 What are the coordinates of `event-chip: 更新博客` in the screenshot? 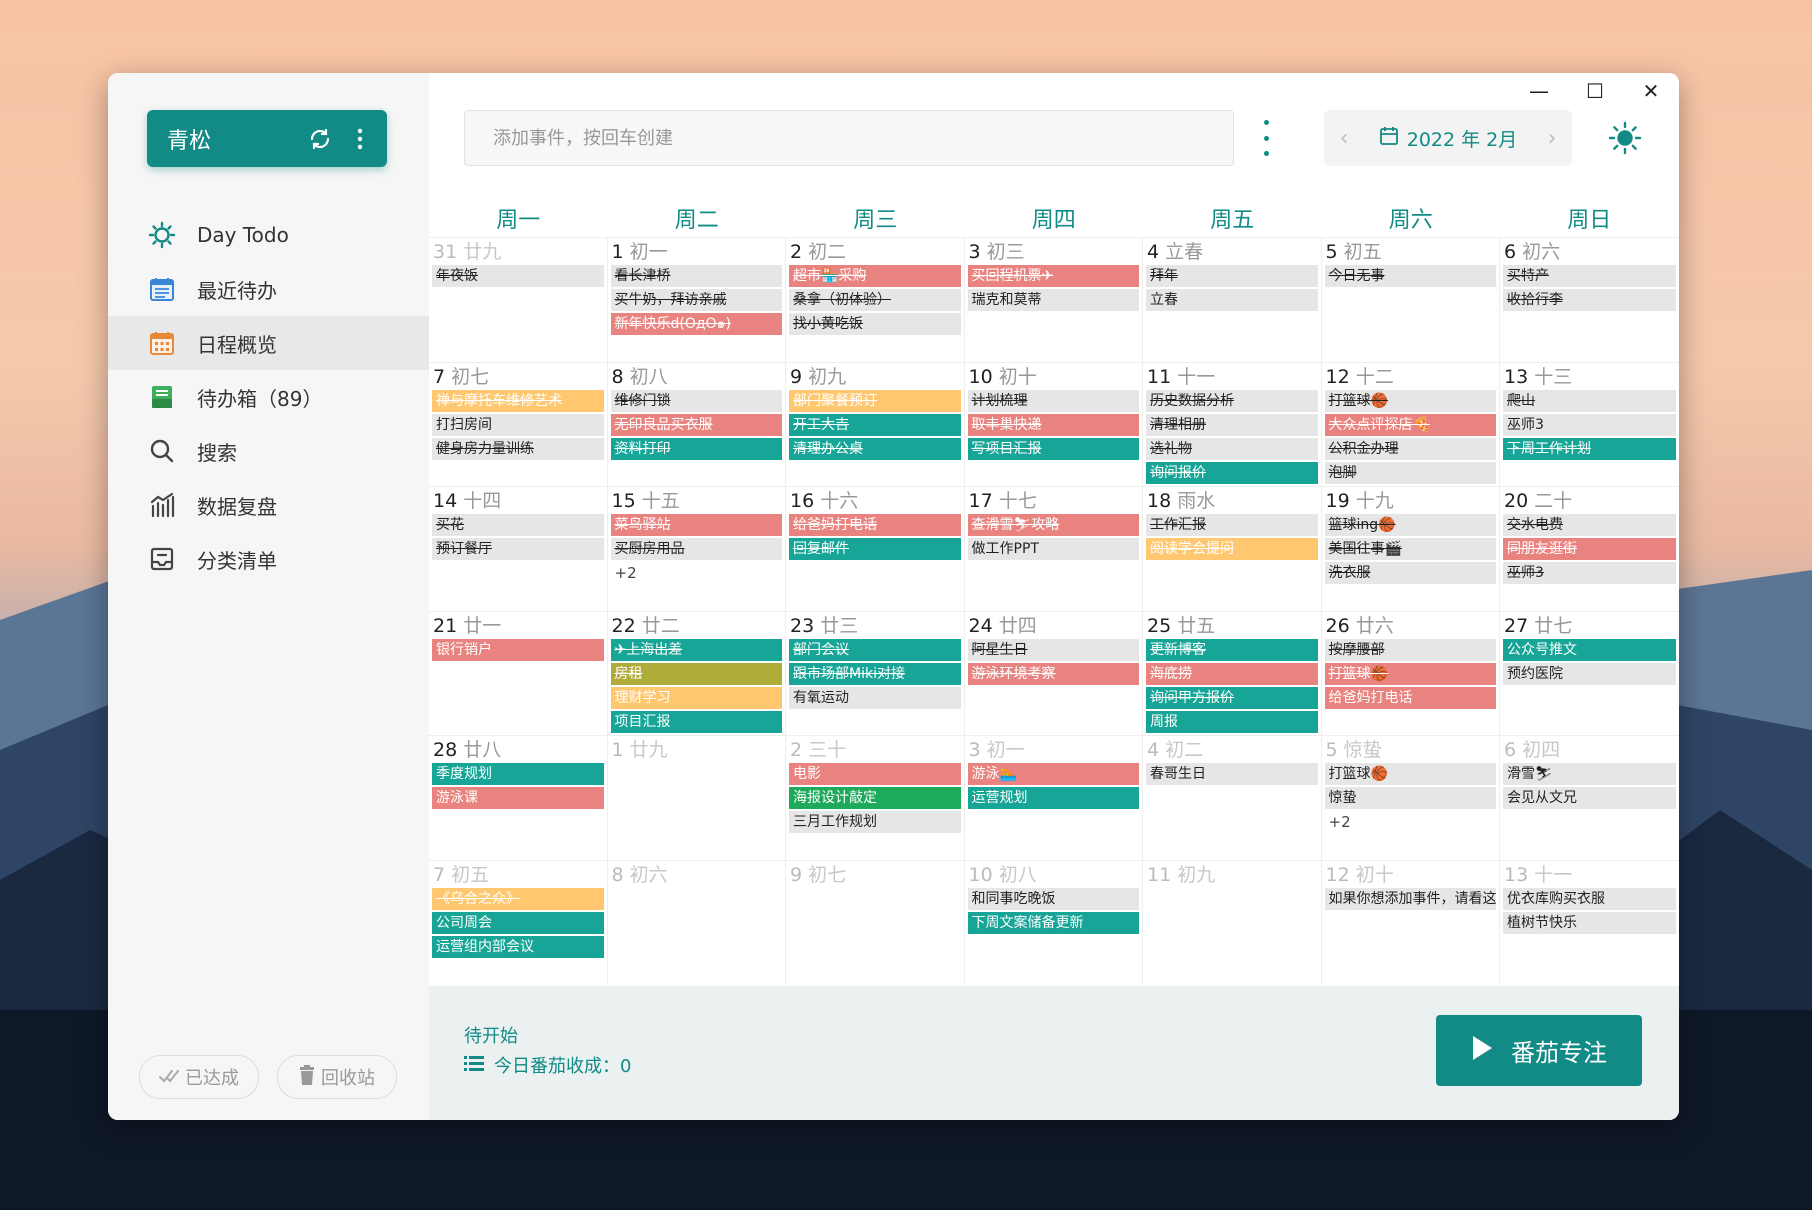 It's located at (1232, 649).